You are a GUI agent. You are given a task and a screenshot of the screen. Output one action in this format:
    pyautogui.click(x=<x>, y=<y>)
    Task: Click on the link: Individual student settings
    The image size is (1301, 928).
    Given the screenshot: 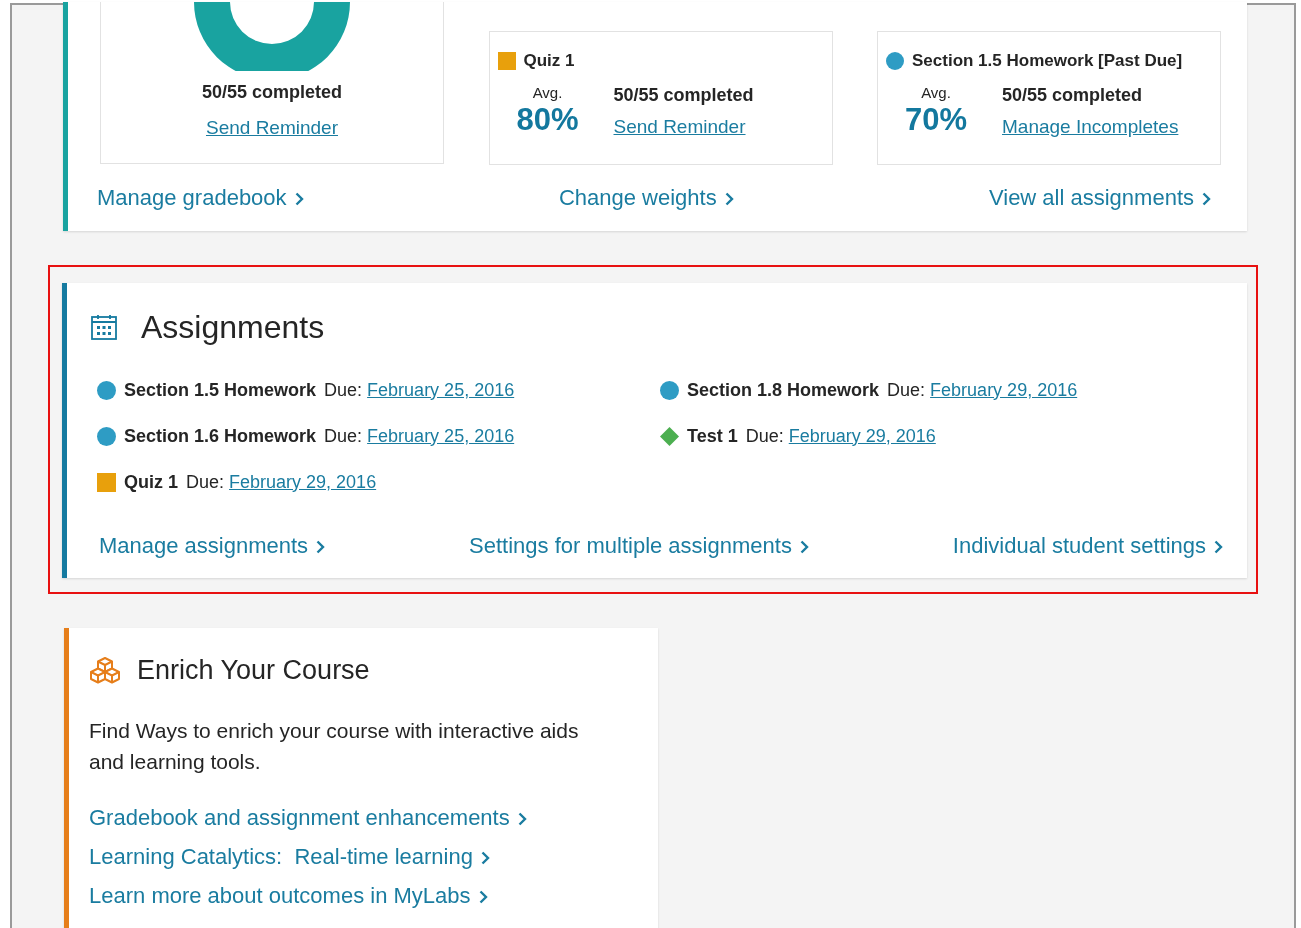 What is the action you would take?
    pyautogui.click(x=1087, y=545)
    